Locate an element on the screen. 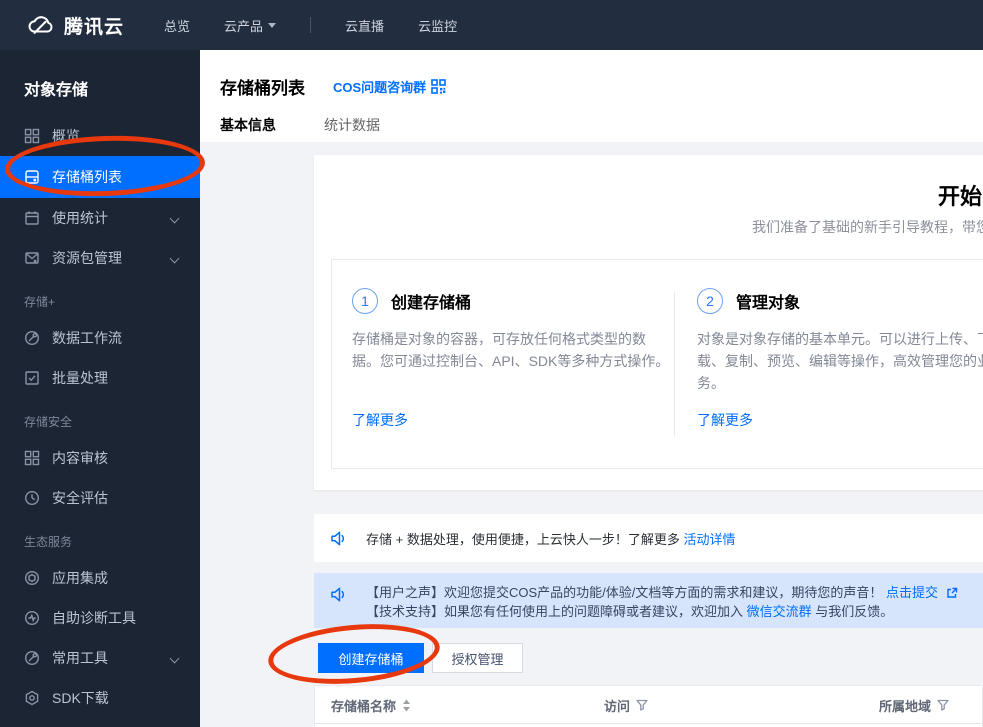 This screenshot has height=727, width=983. sidebar-item-self-diagnosis: 自助诊断工具 is located at coordinates (100, 618).